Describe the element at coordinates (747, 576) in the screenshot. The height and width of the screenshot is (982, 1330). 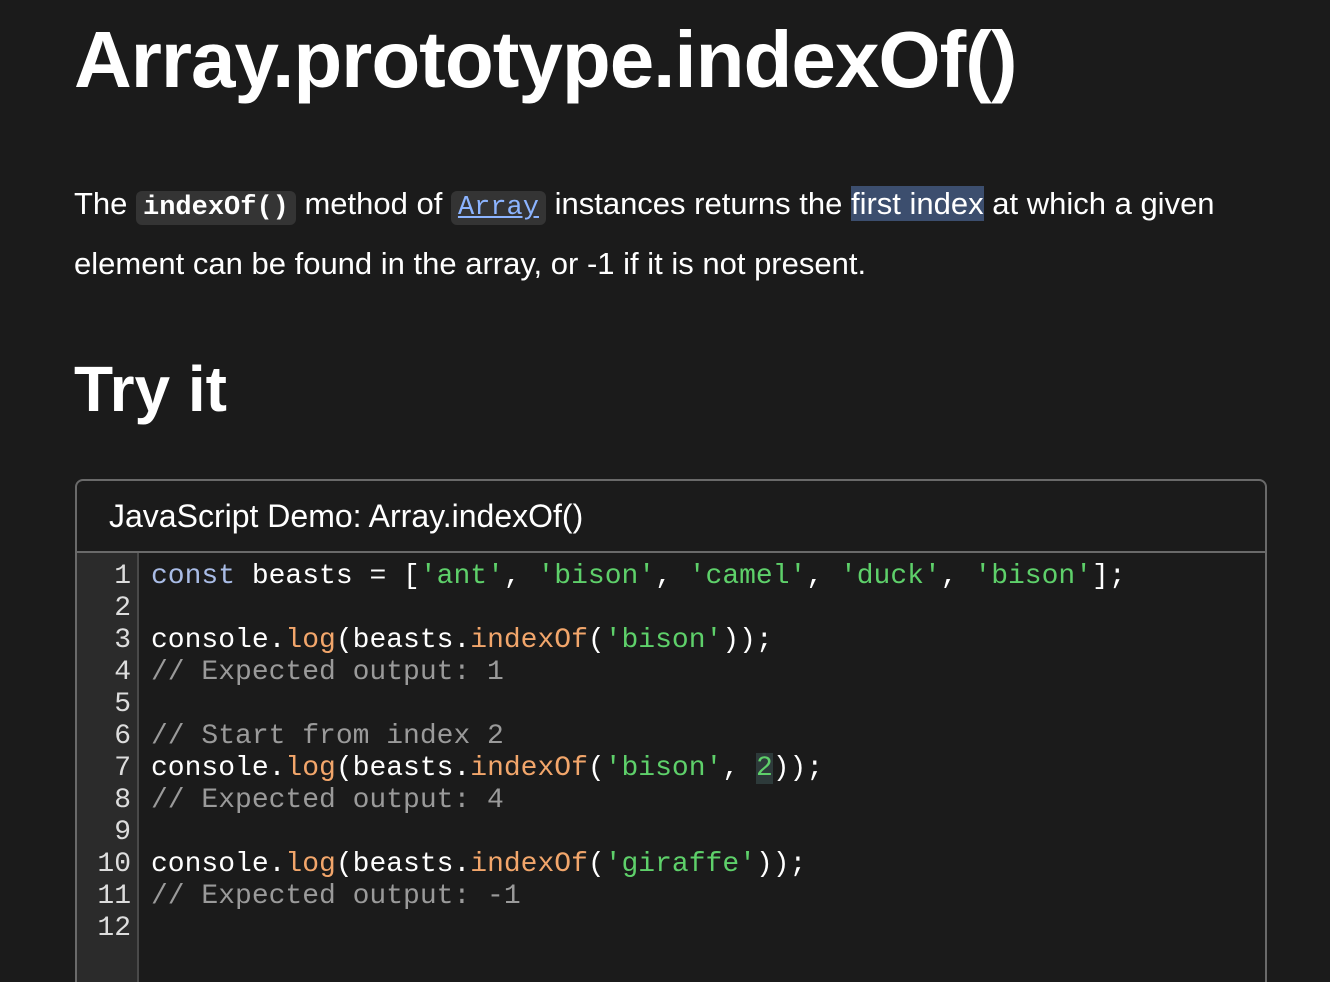
I see `code-token-str: 'camel'` at that location.